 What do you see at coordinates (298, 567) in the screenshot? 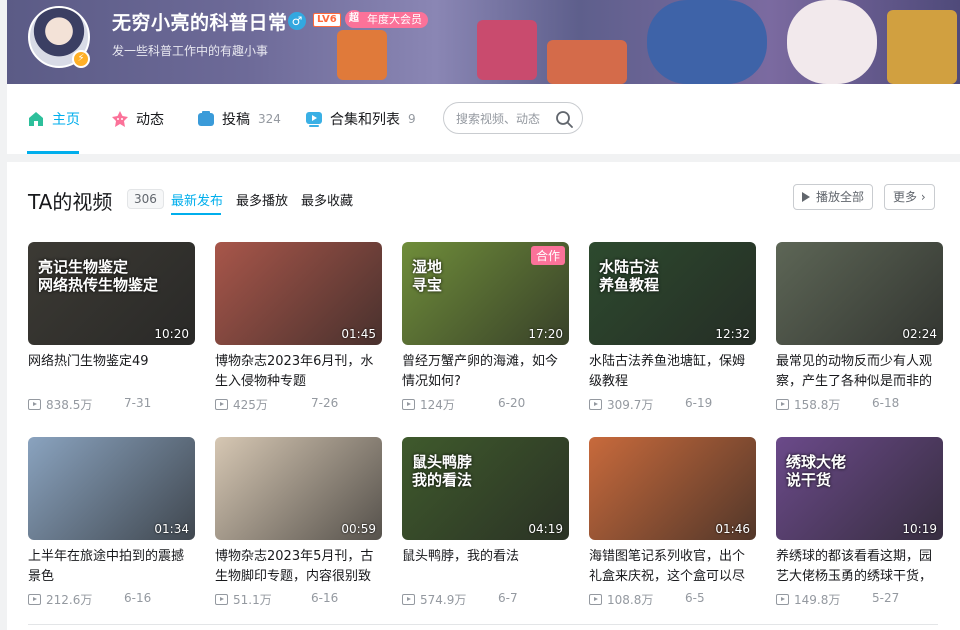
I see `video-title: 博物杂志2023年5月刊，古生物脚印专题，内容很别致的一期` at bounding box center [298, 567].